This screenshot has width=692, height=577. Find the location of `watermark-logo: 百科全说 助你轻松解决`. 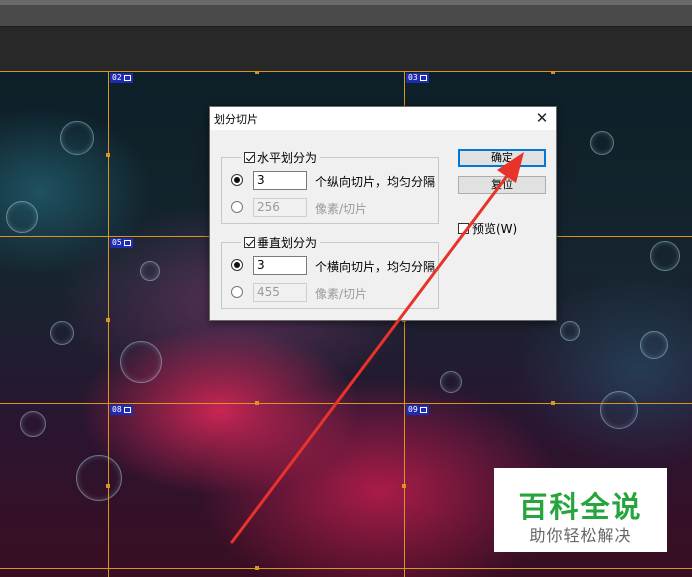

watermark-logo: 百科全说 助你轻松解决 is located at coordinates (580, 510).